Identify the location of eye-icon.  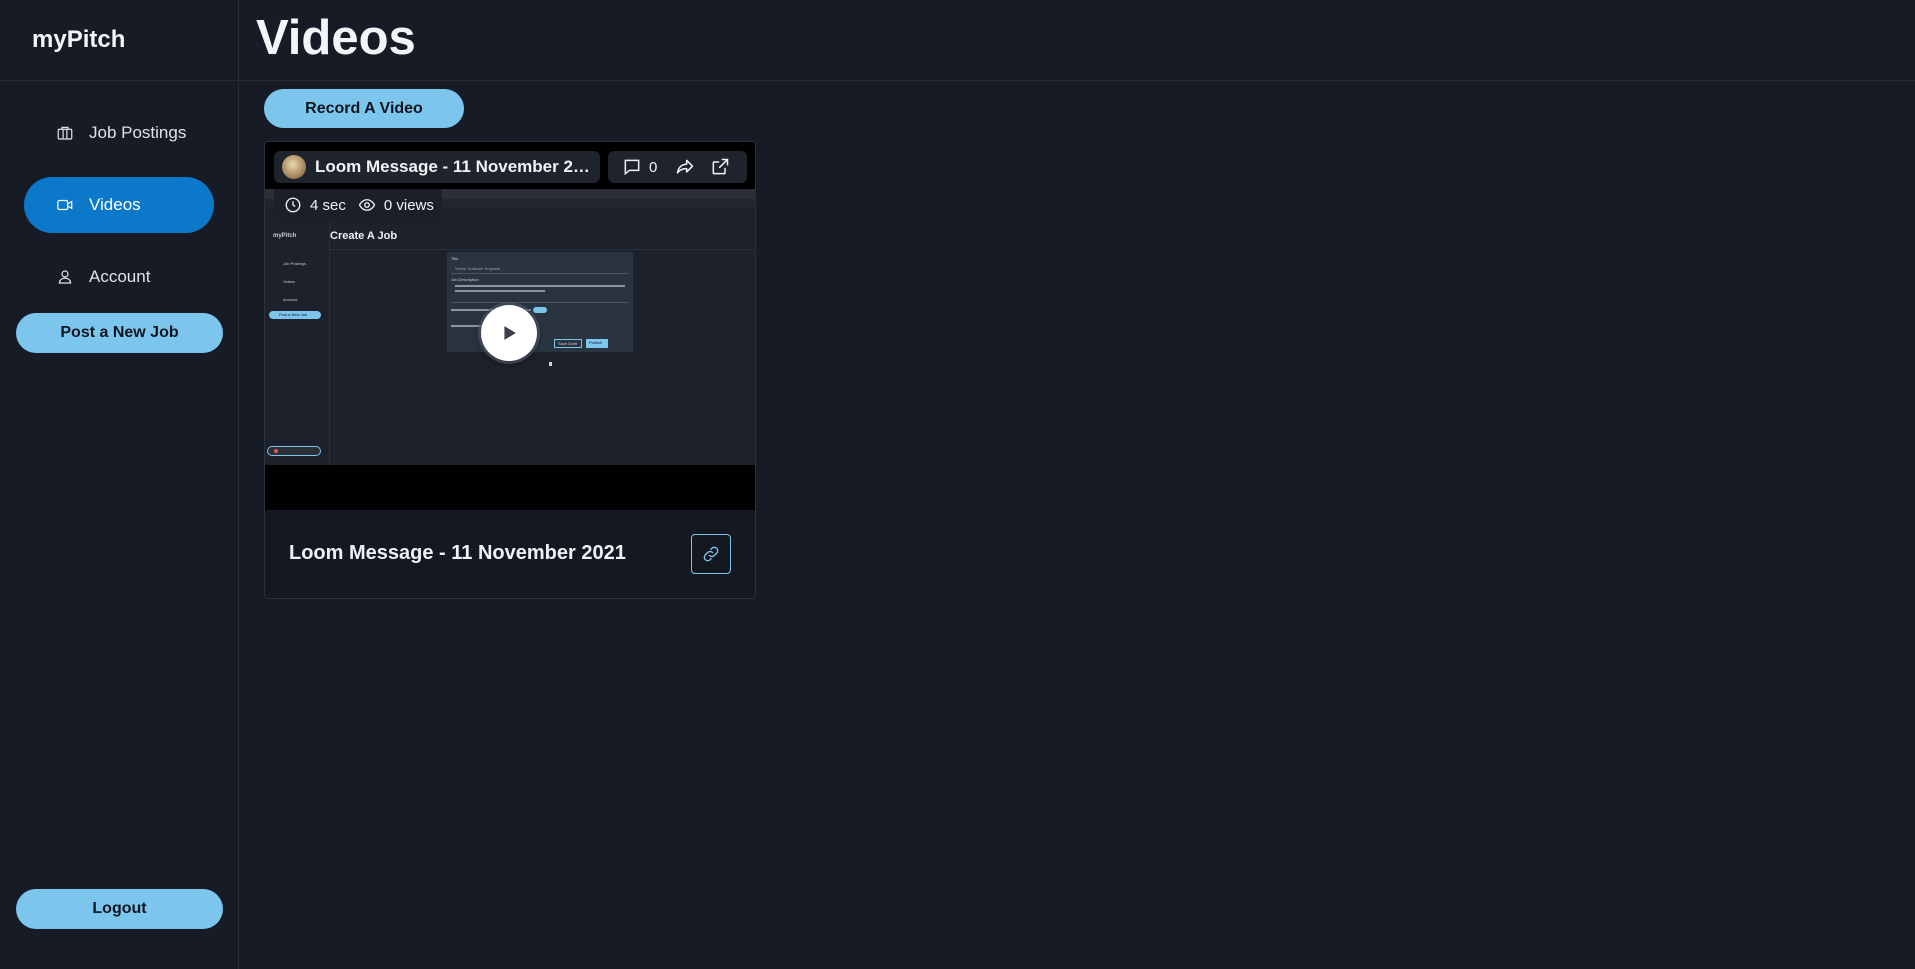
(371, 205).